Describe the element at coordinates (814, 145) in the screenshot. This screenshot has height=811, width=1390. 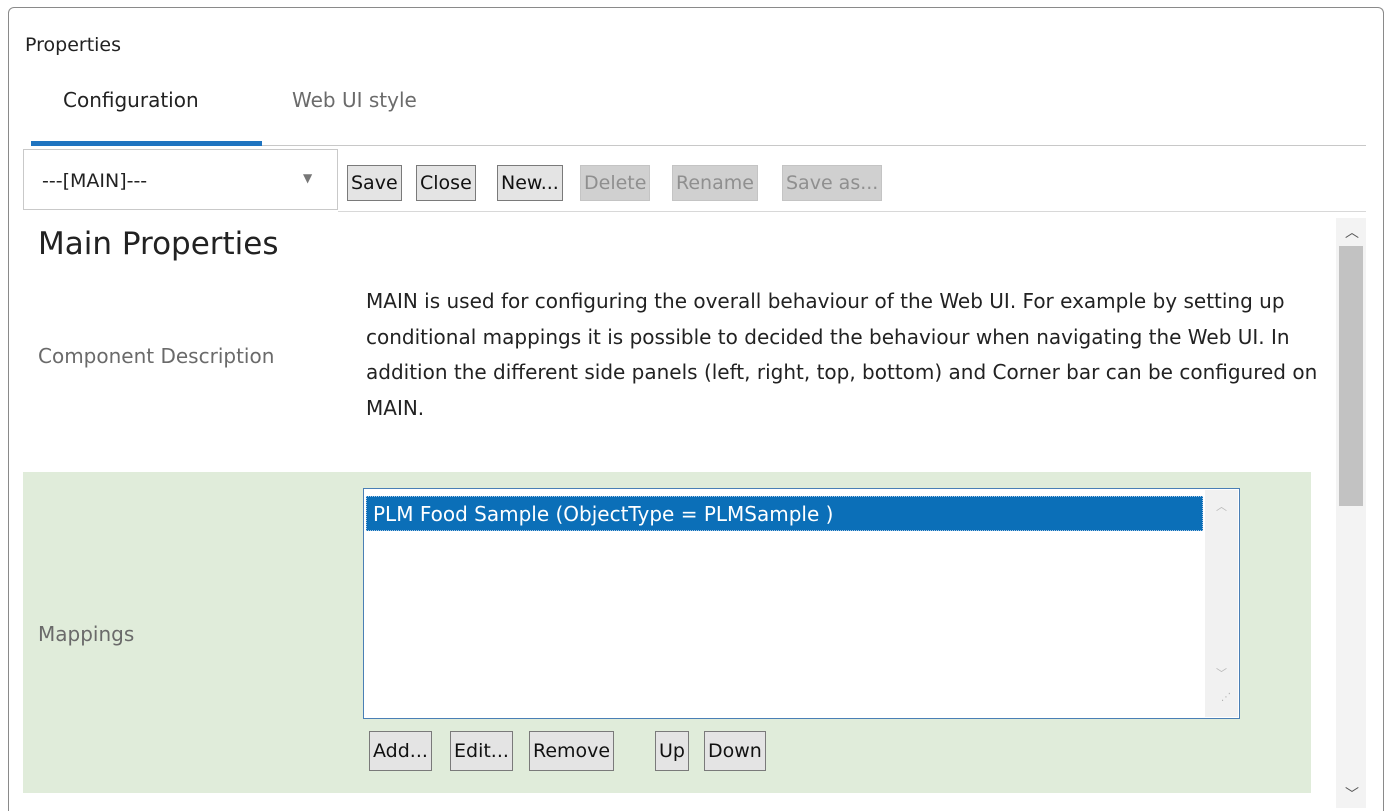
I see `tab-divider` at that location.